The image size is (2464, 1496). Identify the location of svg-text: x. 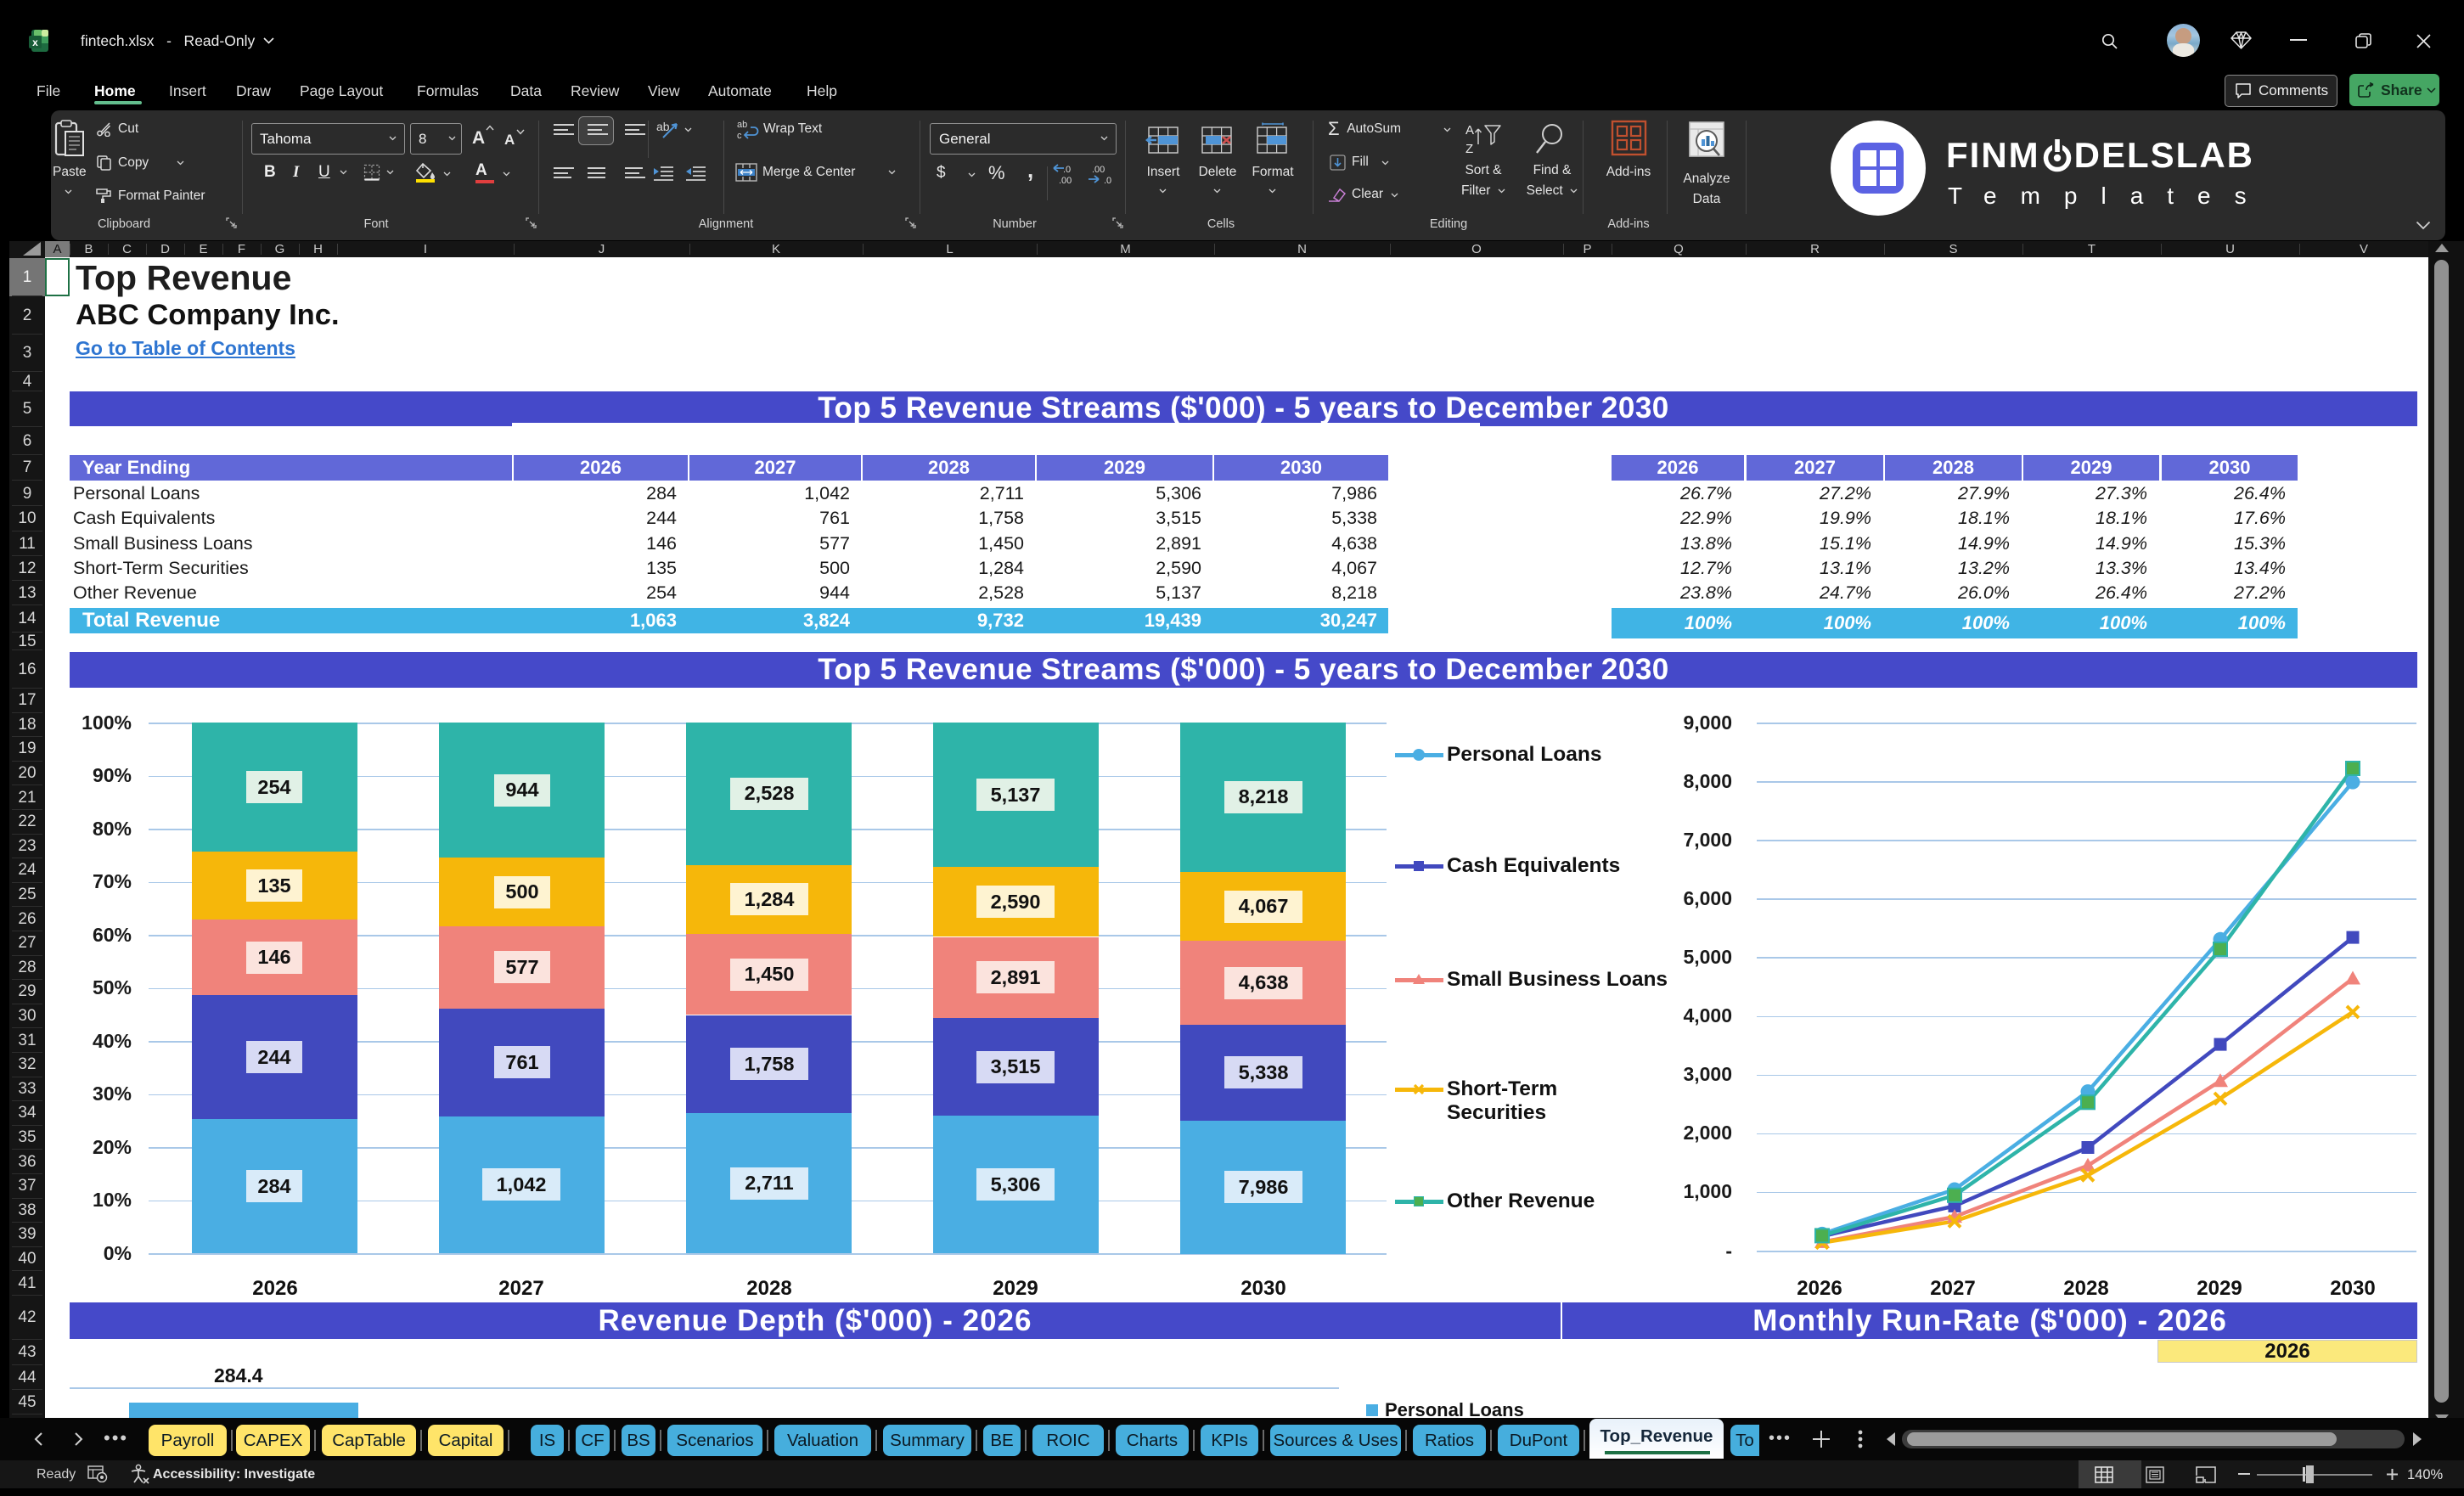
(35, 42).